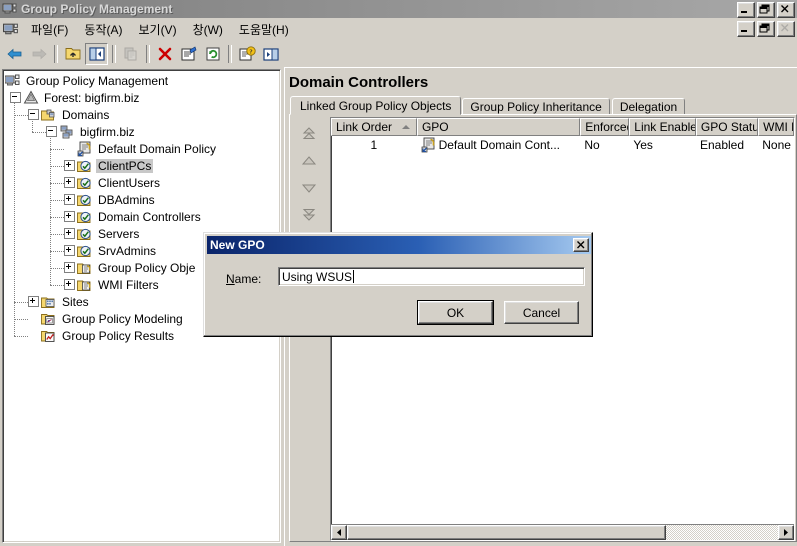 This screenshot has height=546, width=797. Describe the element at coordinates (746, 10) in the screenshot. I see `minimize-button` at that location.